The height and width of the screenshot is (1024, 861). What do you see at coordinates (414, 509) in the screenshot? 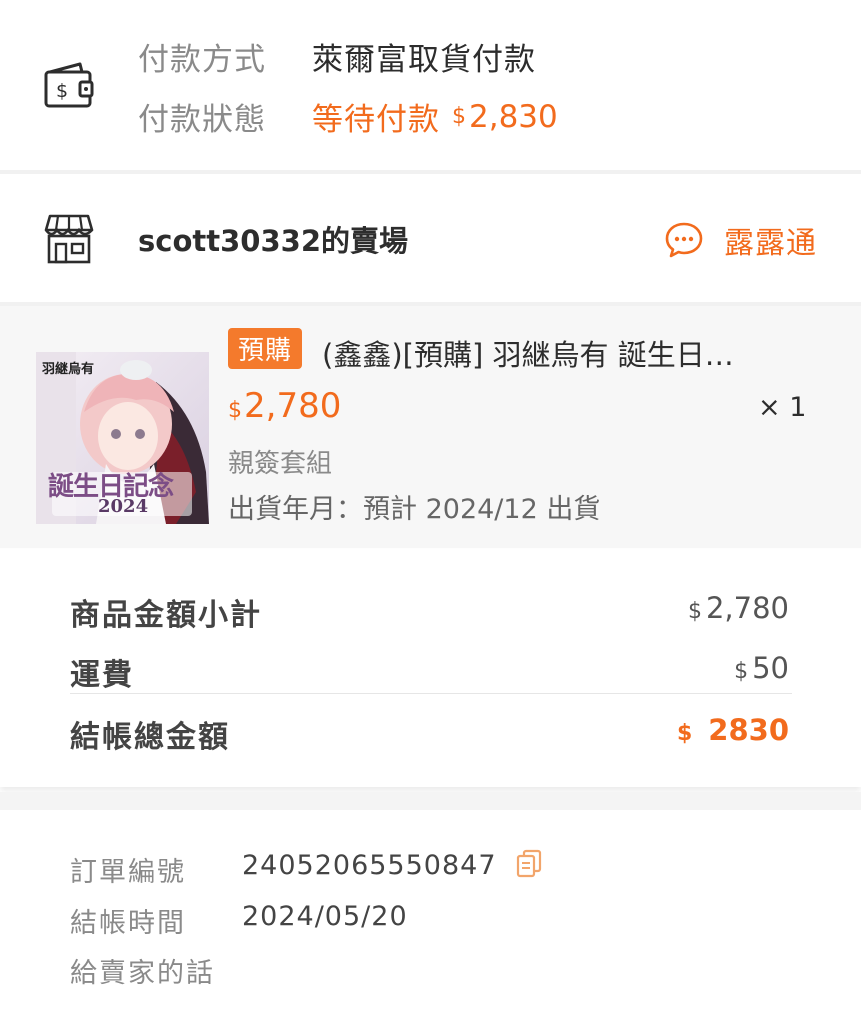
I see `product-shipping-date: 出貨年月：預計 2024/12 出貨` at bounding box center [414, 509].